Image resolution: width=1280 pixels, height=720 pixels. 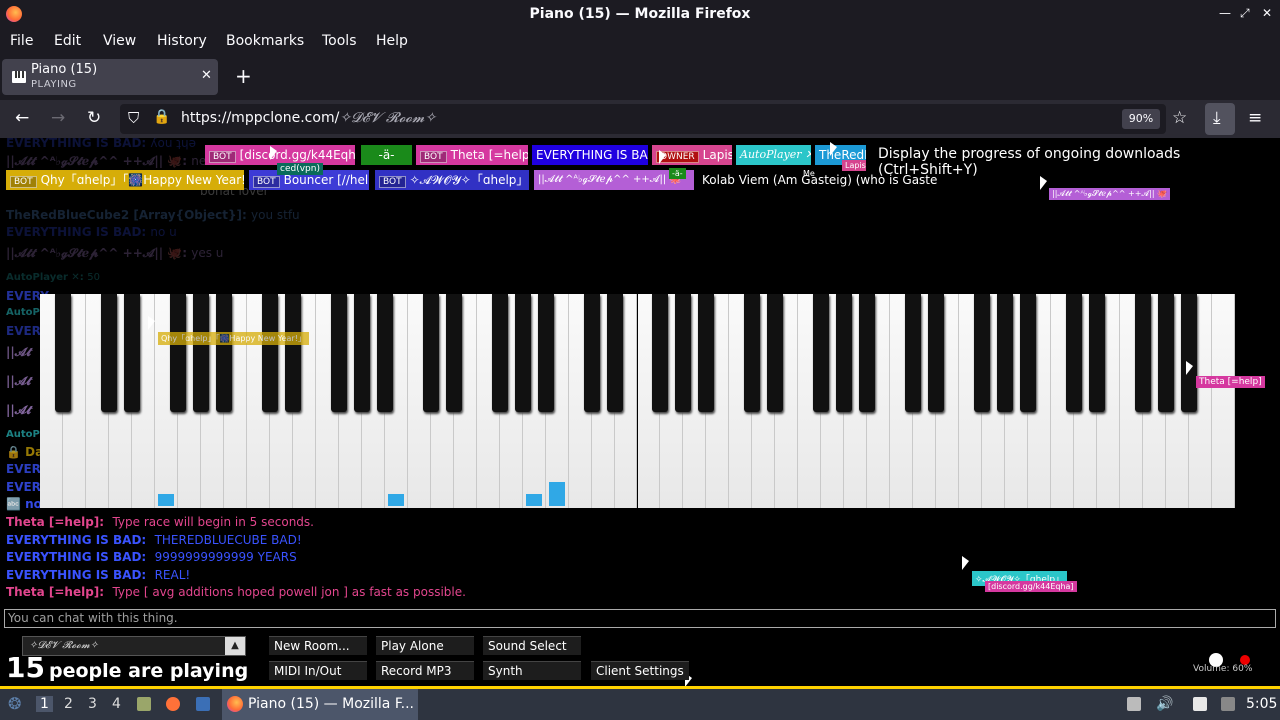 What do you see at coordinates (92, 704) in the screenshot?
I see `workspace-3: 3` at bounding box center [92, 704].